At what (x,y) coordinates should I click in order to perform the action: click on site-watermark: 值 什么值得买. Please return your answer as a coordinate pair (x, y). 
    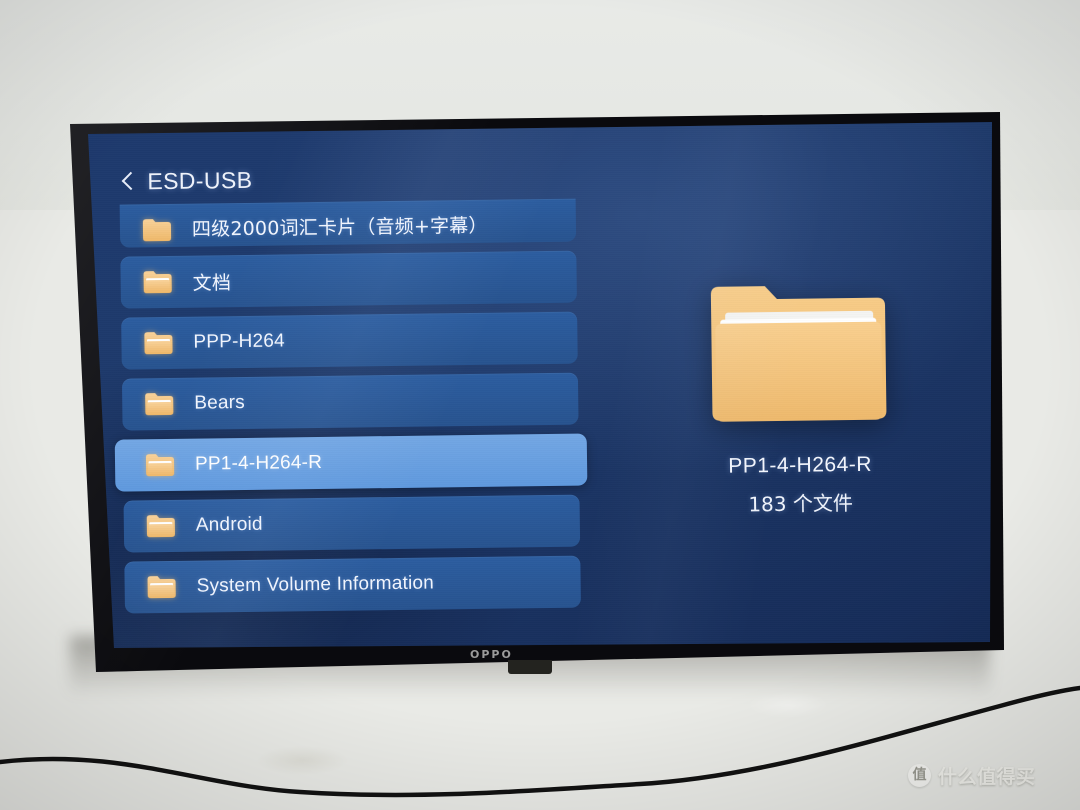
    Looking at the image, I should click on (972, 775).